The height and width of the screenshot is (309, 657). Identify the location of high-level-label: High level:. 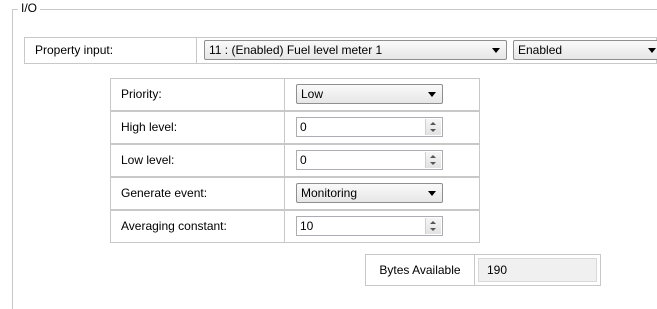
(197, 127).